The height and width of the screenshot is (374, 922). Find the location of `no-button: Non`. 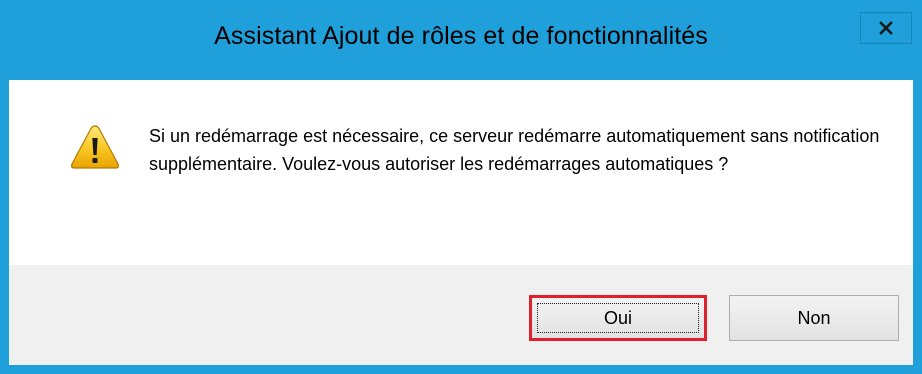

no-button: Non is located at coordinates (814, 318).